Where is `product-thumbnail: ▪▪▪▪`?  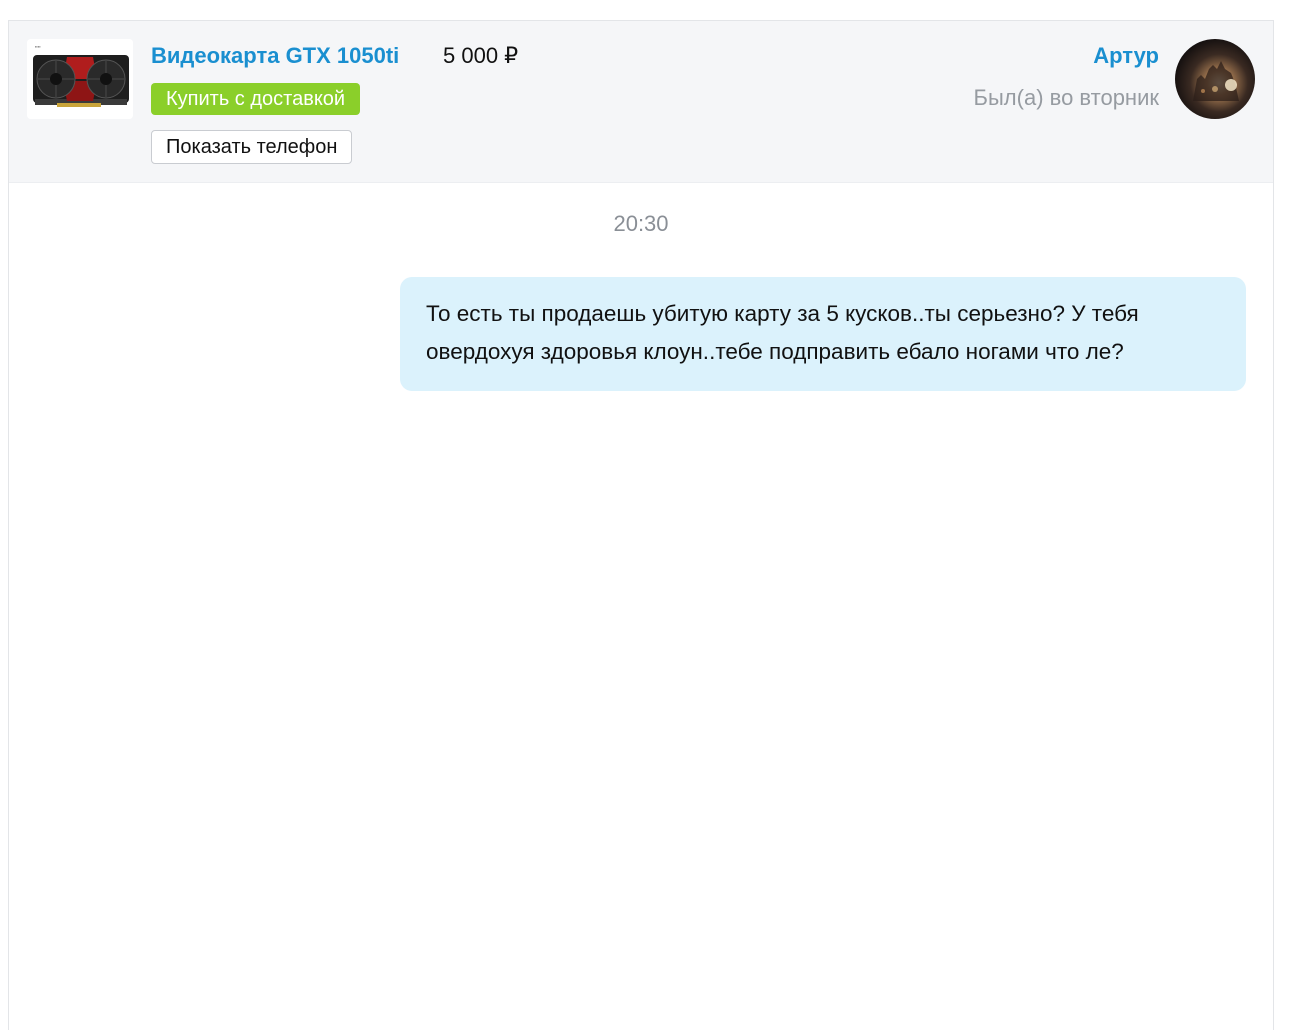
product-thumbnail: ▪▪▪▪ is located at coordinates (80, 79).